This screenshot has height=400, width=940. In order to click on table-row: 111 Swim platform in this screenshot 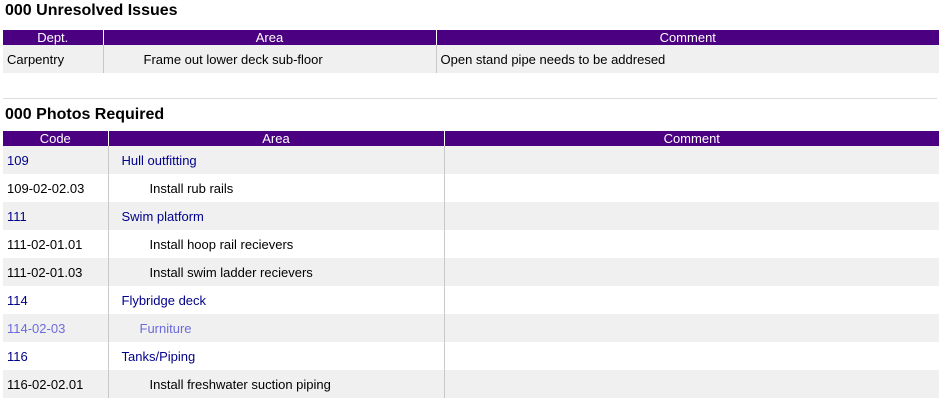, I will do `click(471, 216)`.